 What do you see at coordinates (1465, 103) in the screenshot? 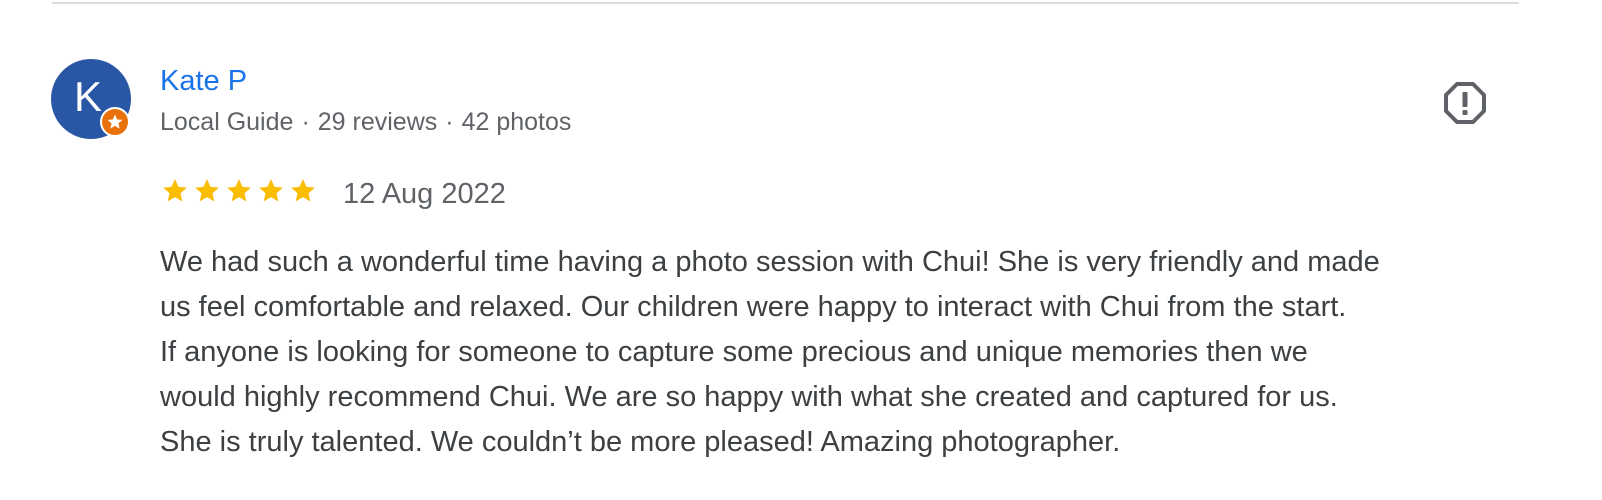
I see `report-octagon-icon` at bounding box center [1465, 103].